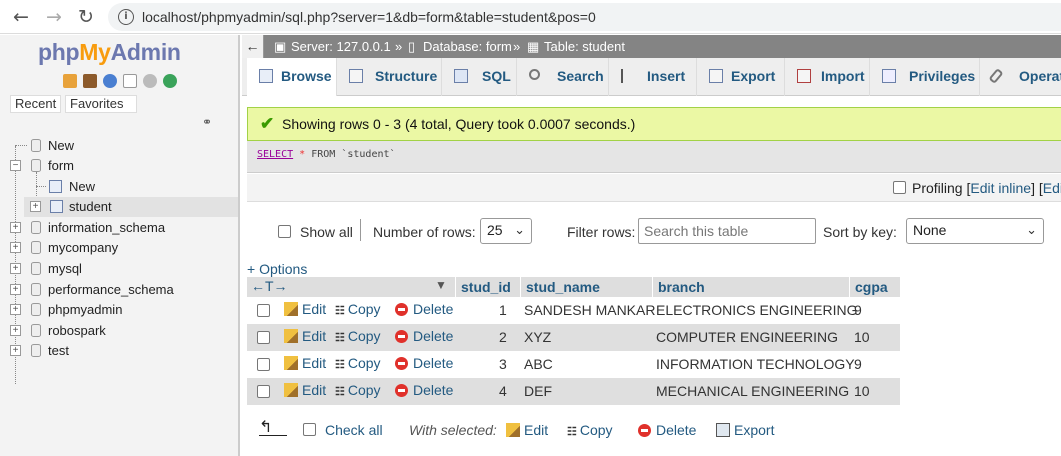  Describe the element at coordinates (538, 391) in the screenshot. I see `cell-stud-name: DEF` at that location.